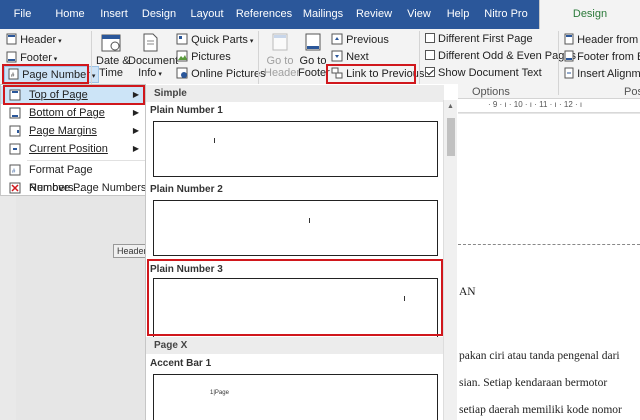  I want to click on tab-mailings: Mailings, so click(323, 14).